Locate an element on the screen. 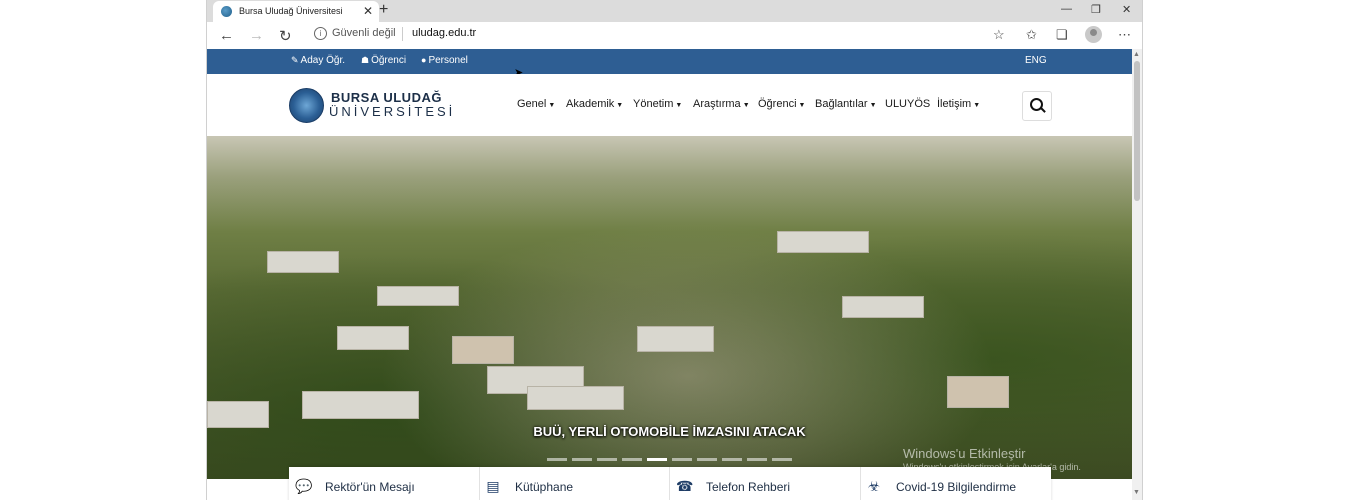  scroll-up-icon: ▲ is located at coordinates (1136, 54).